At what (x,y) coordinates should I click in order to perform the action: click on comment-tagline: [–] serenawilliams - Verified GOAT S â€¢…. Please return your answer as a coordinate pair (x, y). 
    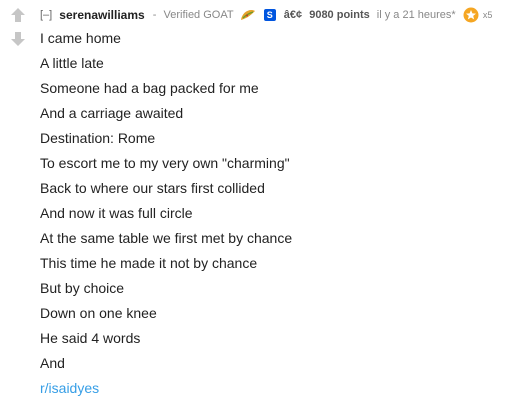
    Looking at the image, I should click on (266, 15).